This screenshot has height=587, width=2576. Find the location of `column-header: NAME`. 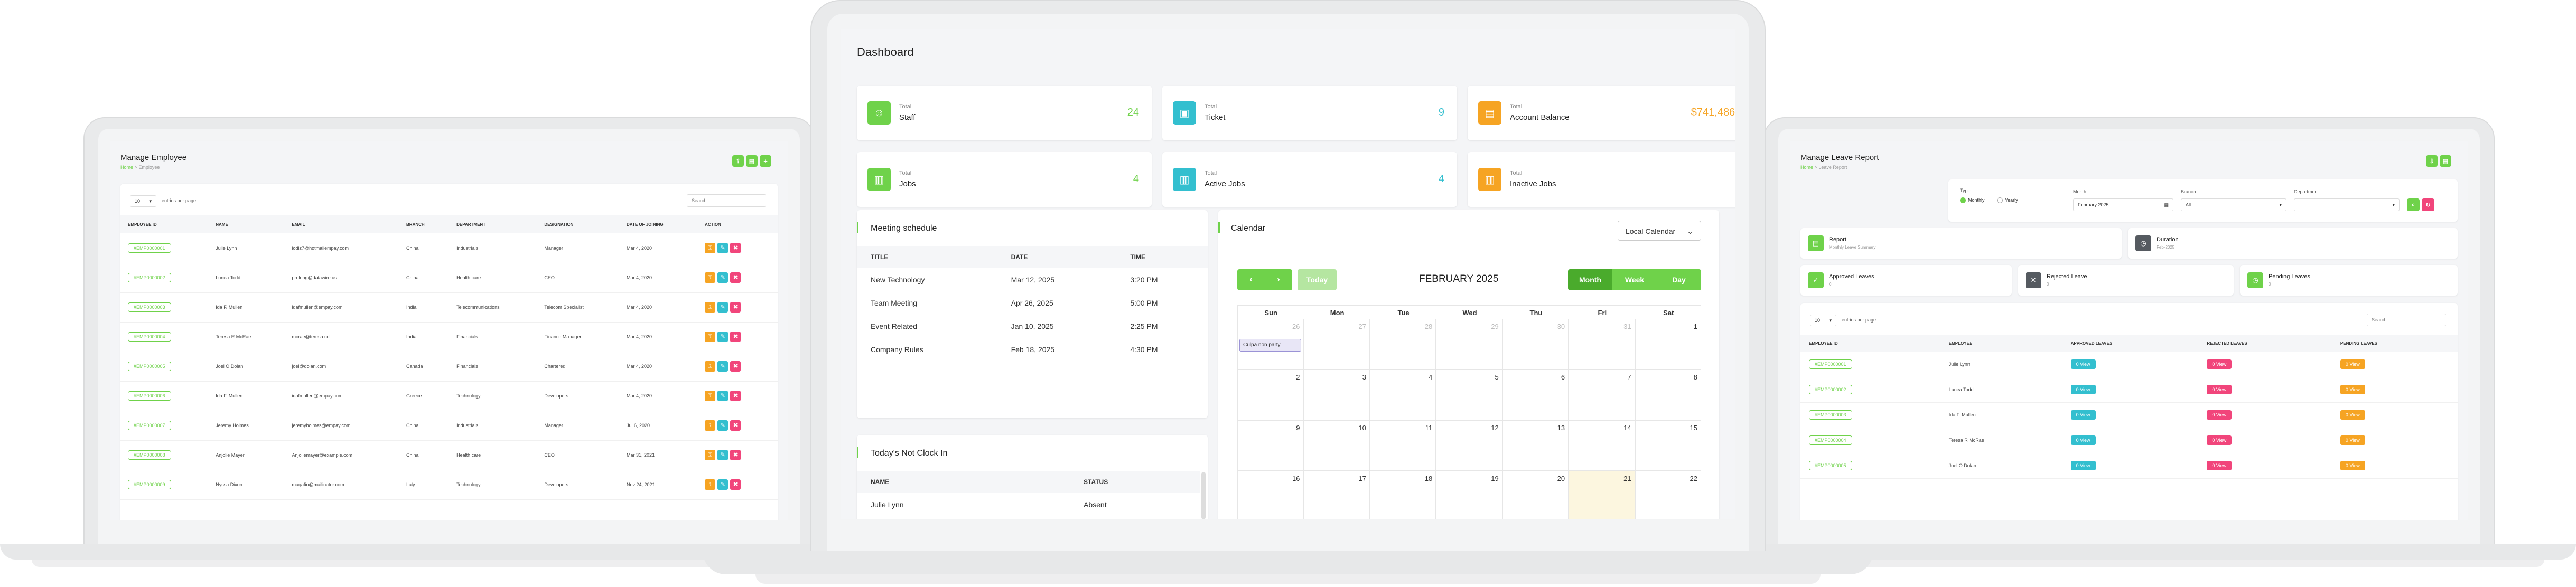

column-header: NAME is located at coordinates (246, 224).